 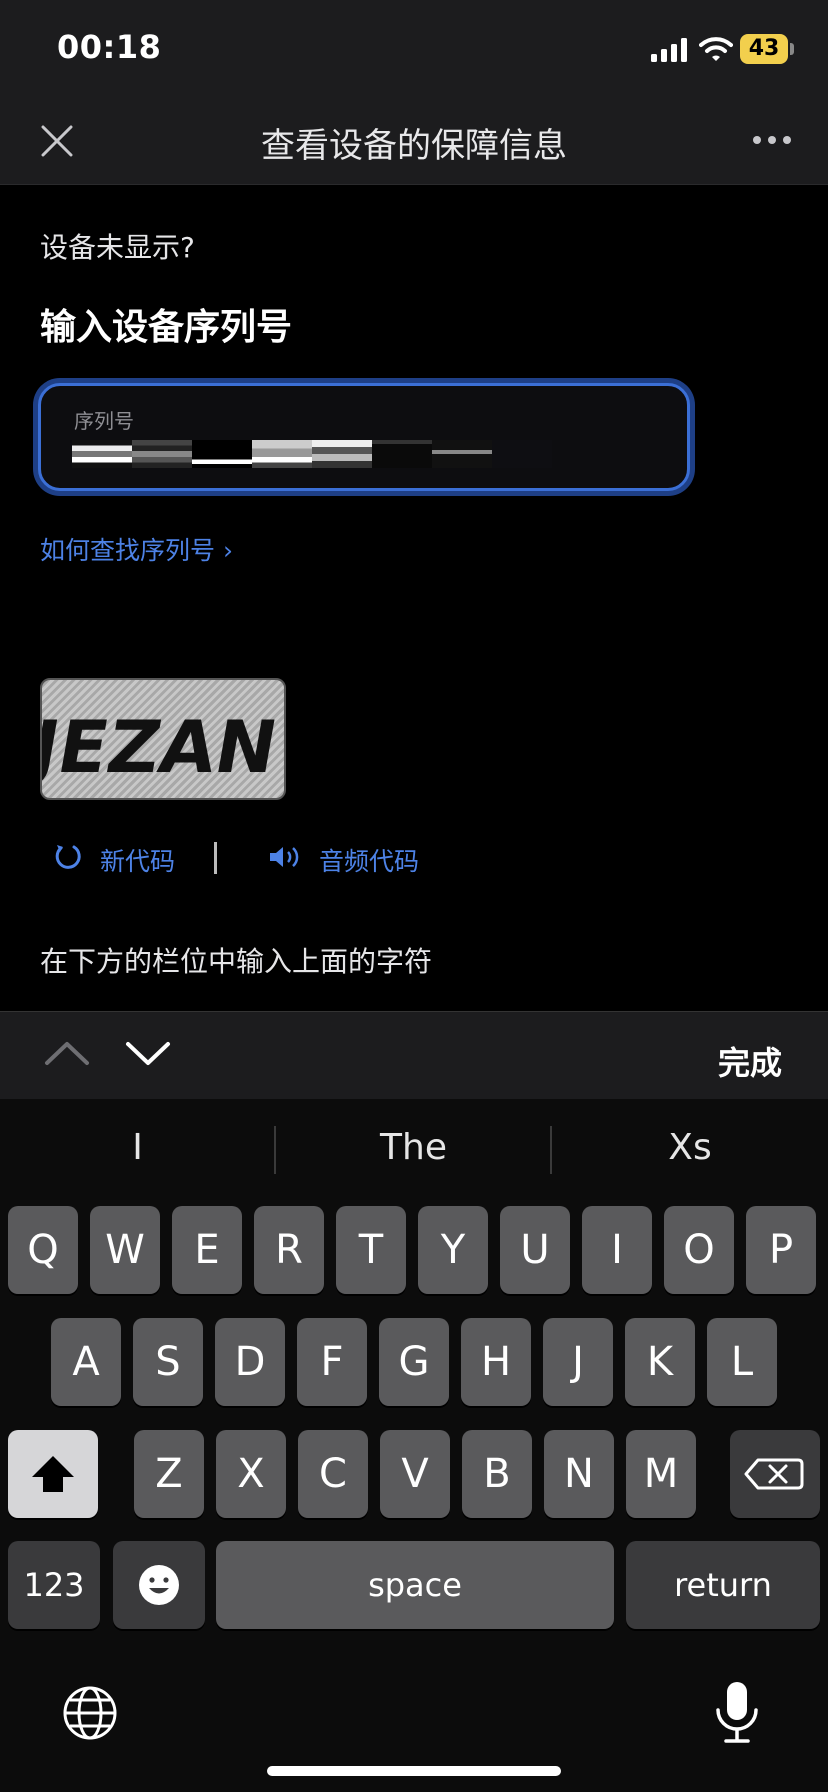 What do you see at coordinates (125, 1250) in the screenshot?
I see `key-w: W` at bounding box center [125, 1250].